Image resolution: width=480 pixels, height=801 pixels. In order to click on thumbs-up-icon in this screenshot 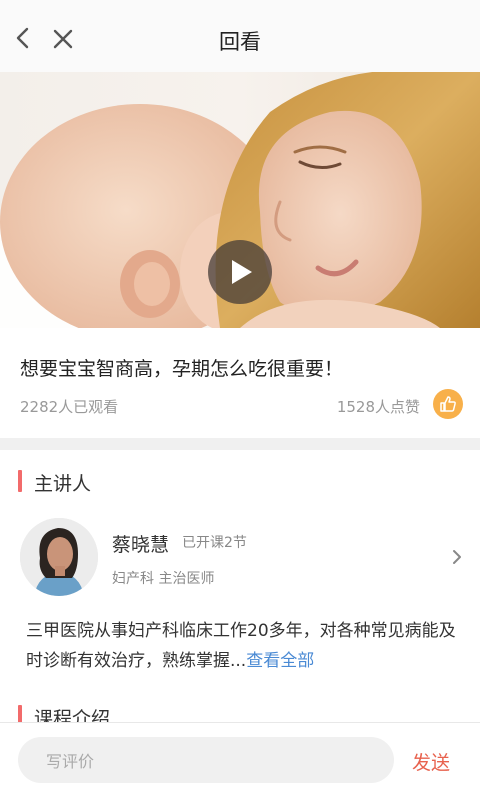, I will do `click(448, 404)`.